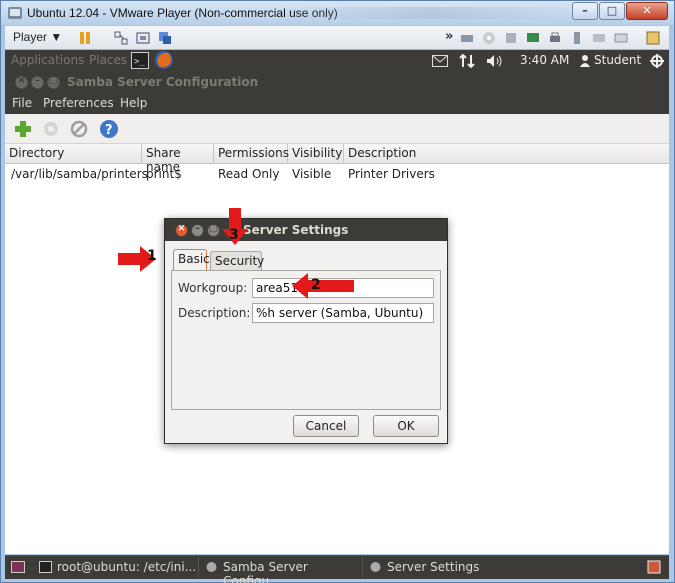 The image size is (675, 583). I want to click on title-blur, so click(431, 13).